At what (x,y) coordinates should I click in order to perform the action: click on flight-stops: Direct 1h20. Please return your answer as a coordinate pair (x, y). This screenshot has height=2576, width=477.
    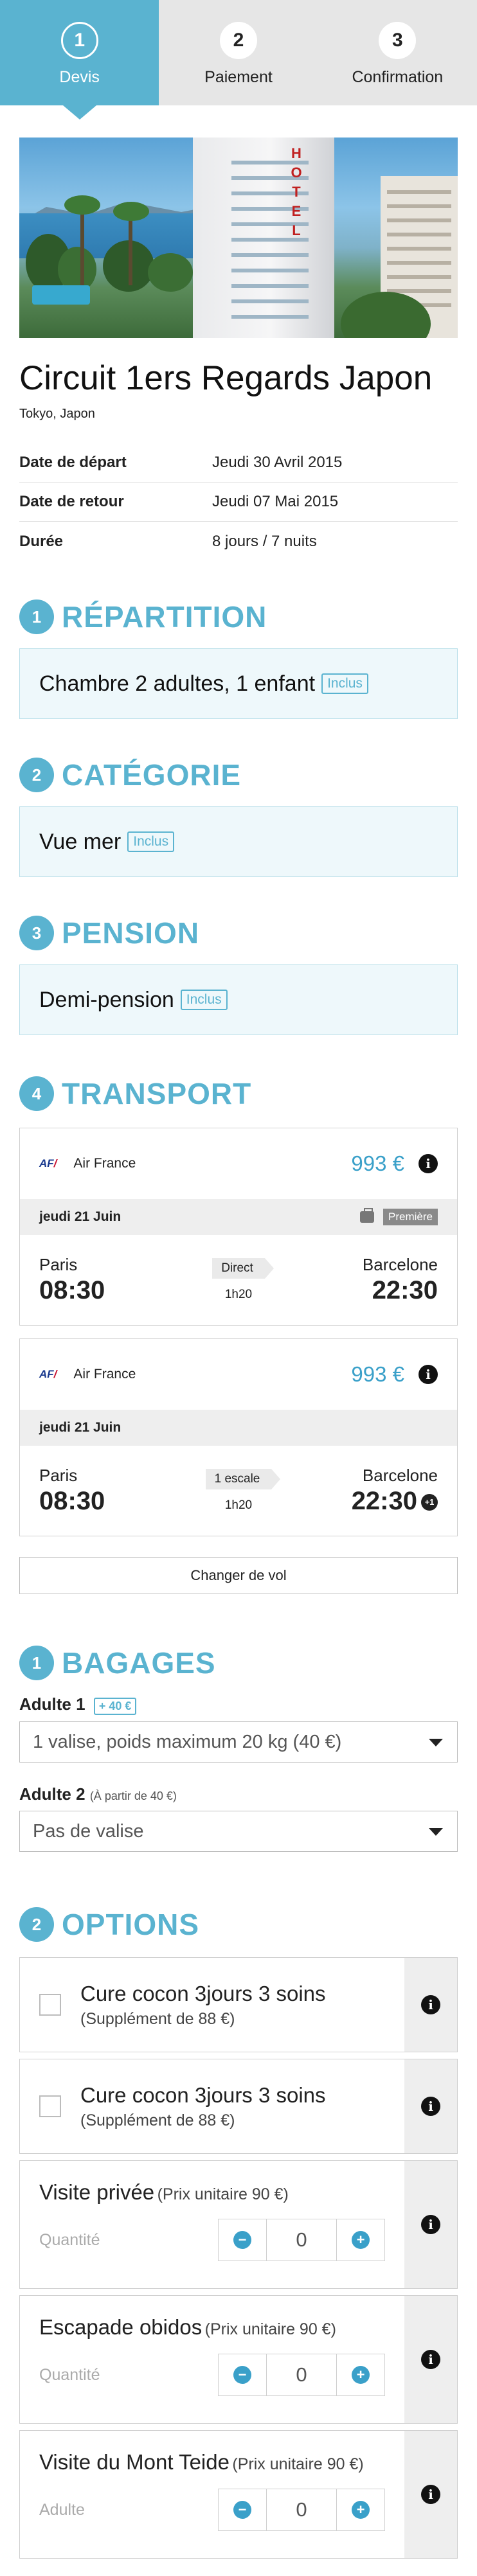
    Looking at the image, I should click on (239, 1280).